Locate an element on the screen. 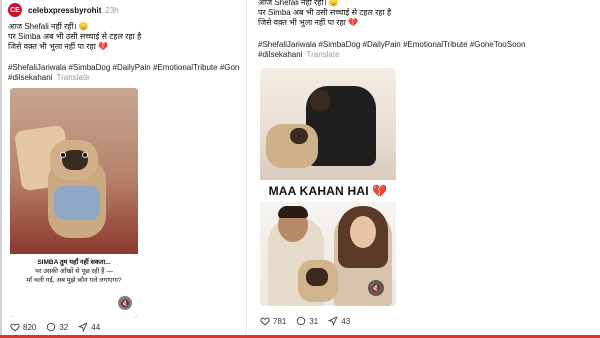 Image resolution: width=600 pixels, height=338 pixels. column-divider is located at coordinates (246, 167).